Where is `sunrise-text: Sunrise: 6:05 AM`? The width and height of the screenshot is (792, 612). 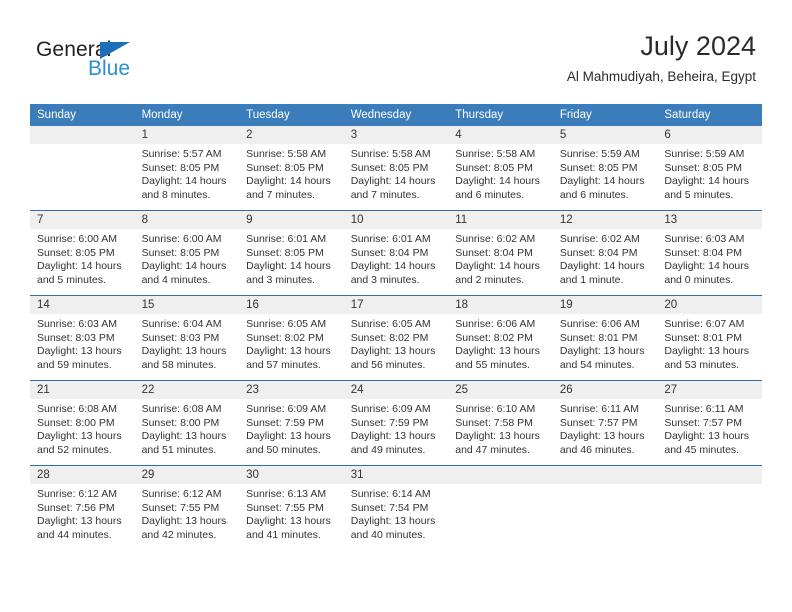 sunrise-text: Sunrise: 6:05 AM is located at coordinates (286, 324).